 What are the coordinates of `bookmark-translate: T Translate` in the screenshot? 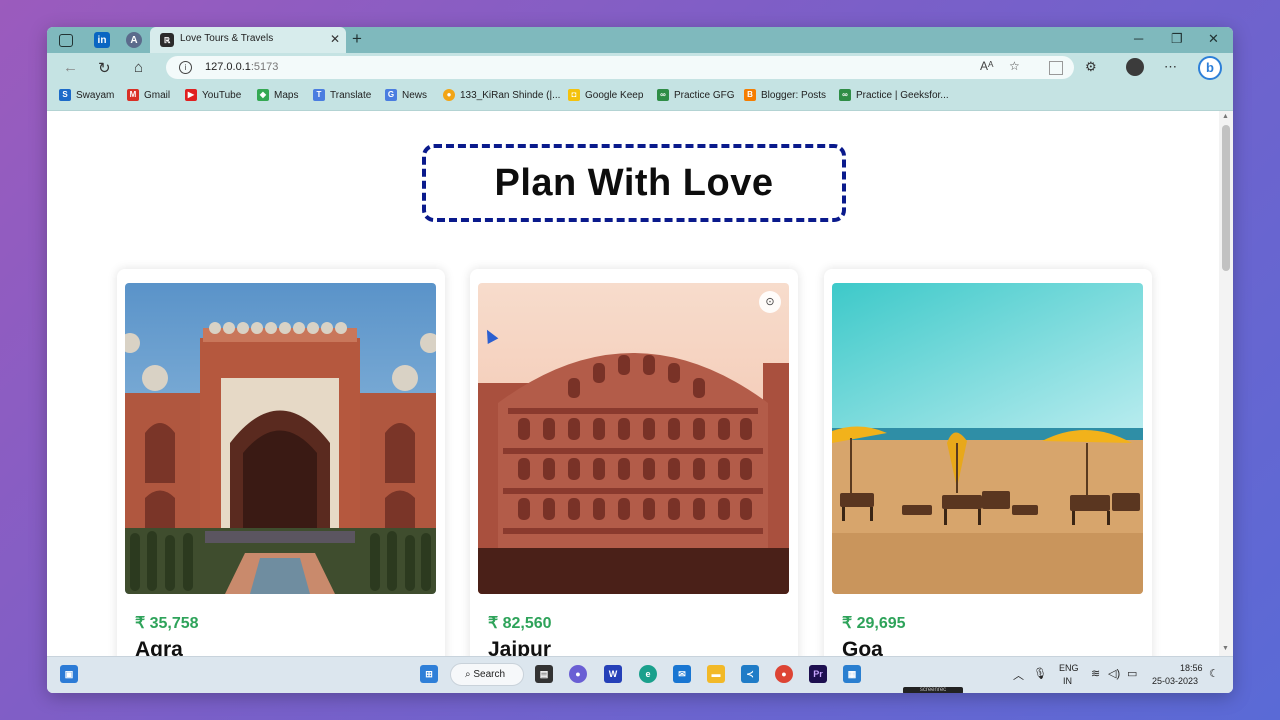 It's located at (342, 95).